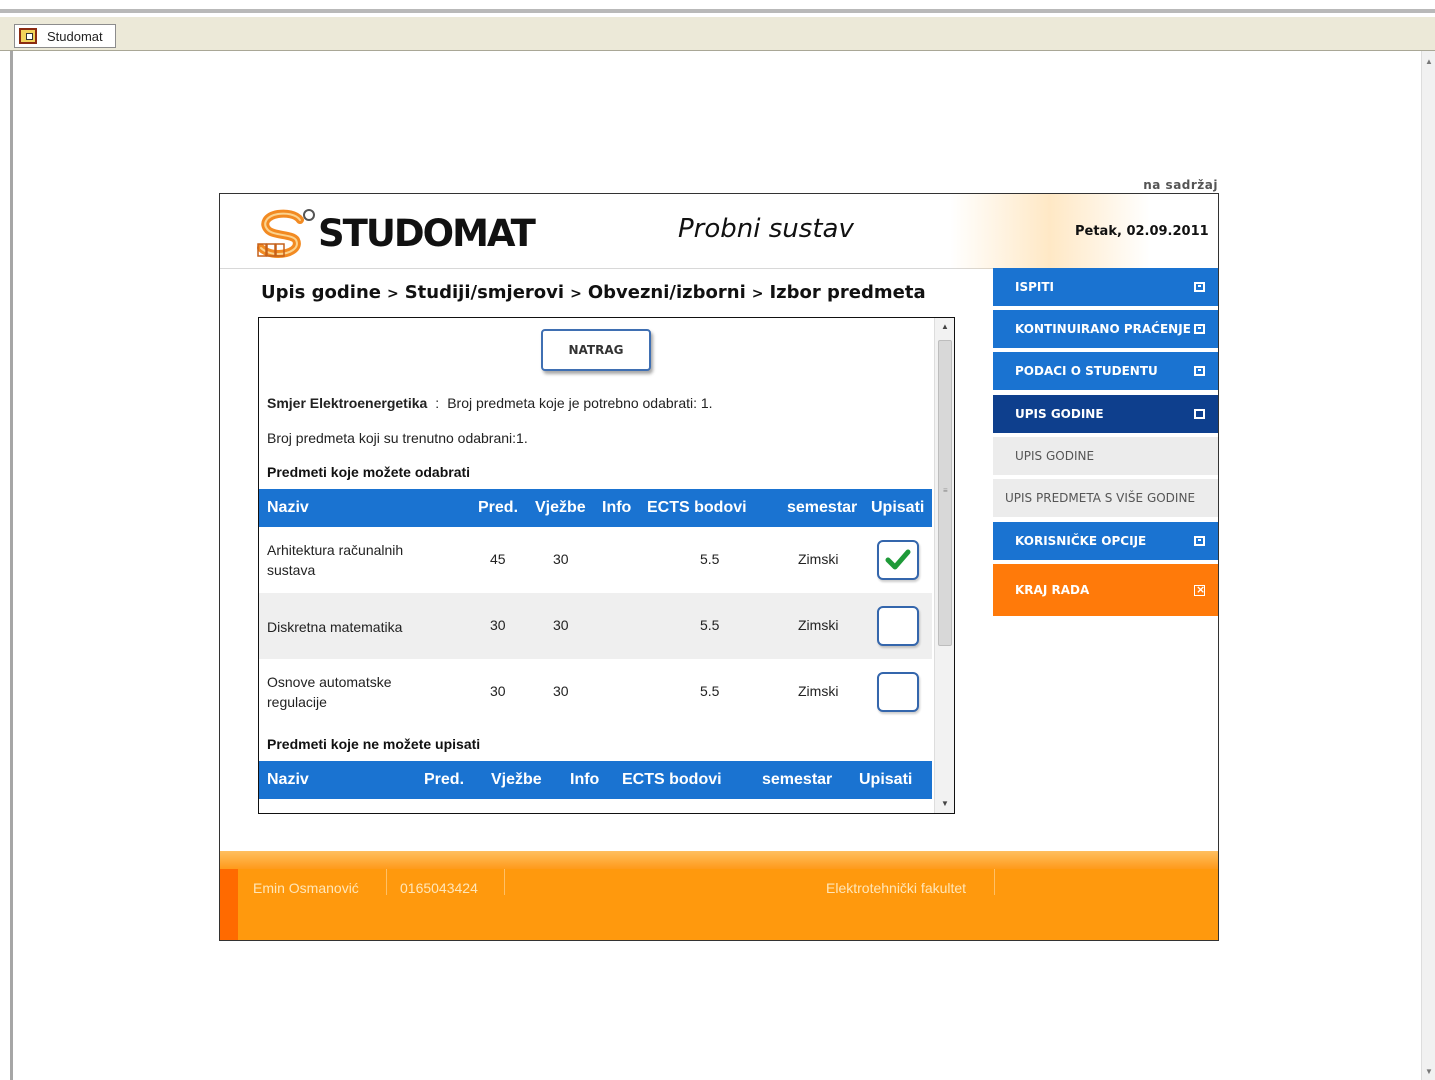  Describe the element at coordinates (667, 292) in the screenshot. I see `breadcrumb-item: Obvezni/izborni` at that location.